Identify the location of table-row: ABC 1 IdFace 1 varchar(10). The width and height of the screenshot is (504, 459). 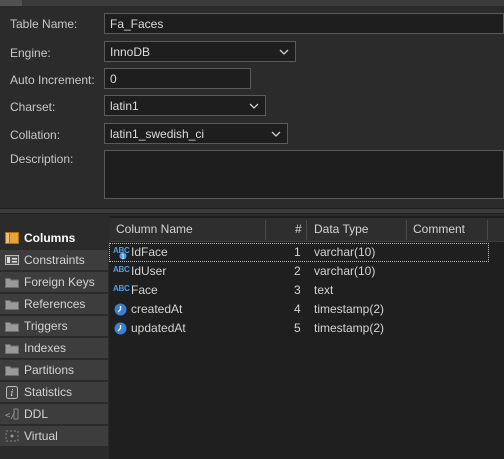
(299, 252).